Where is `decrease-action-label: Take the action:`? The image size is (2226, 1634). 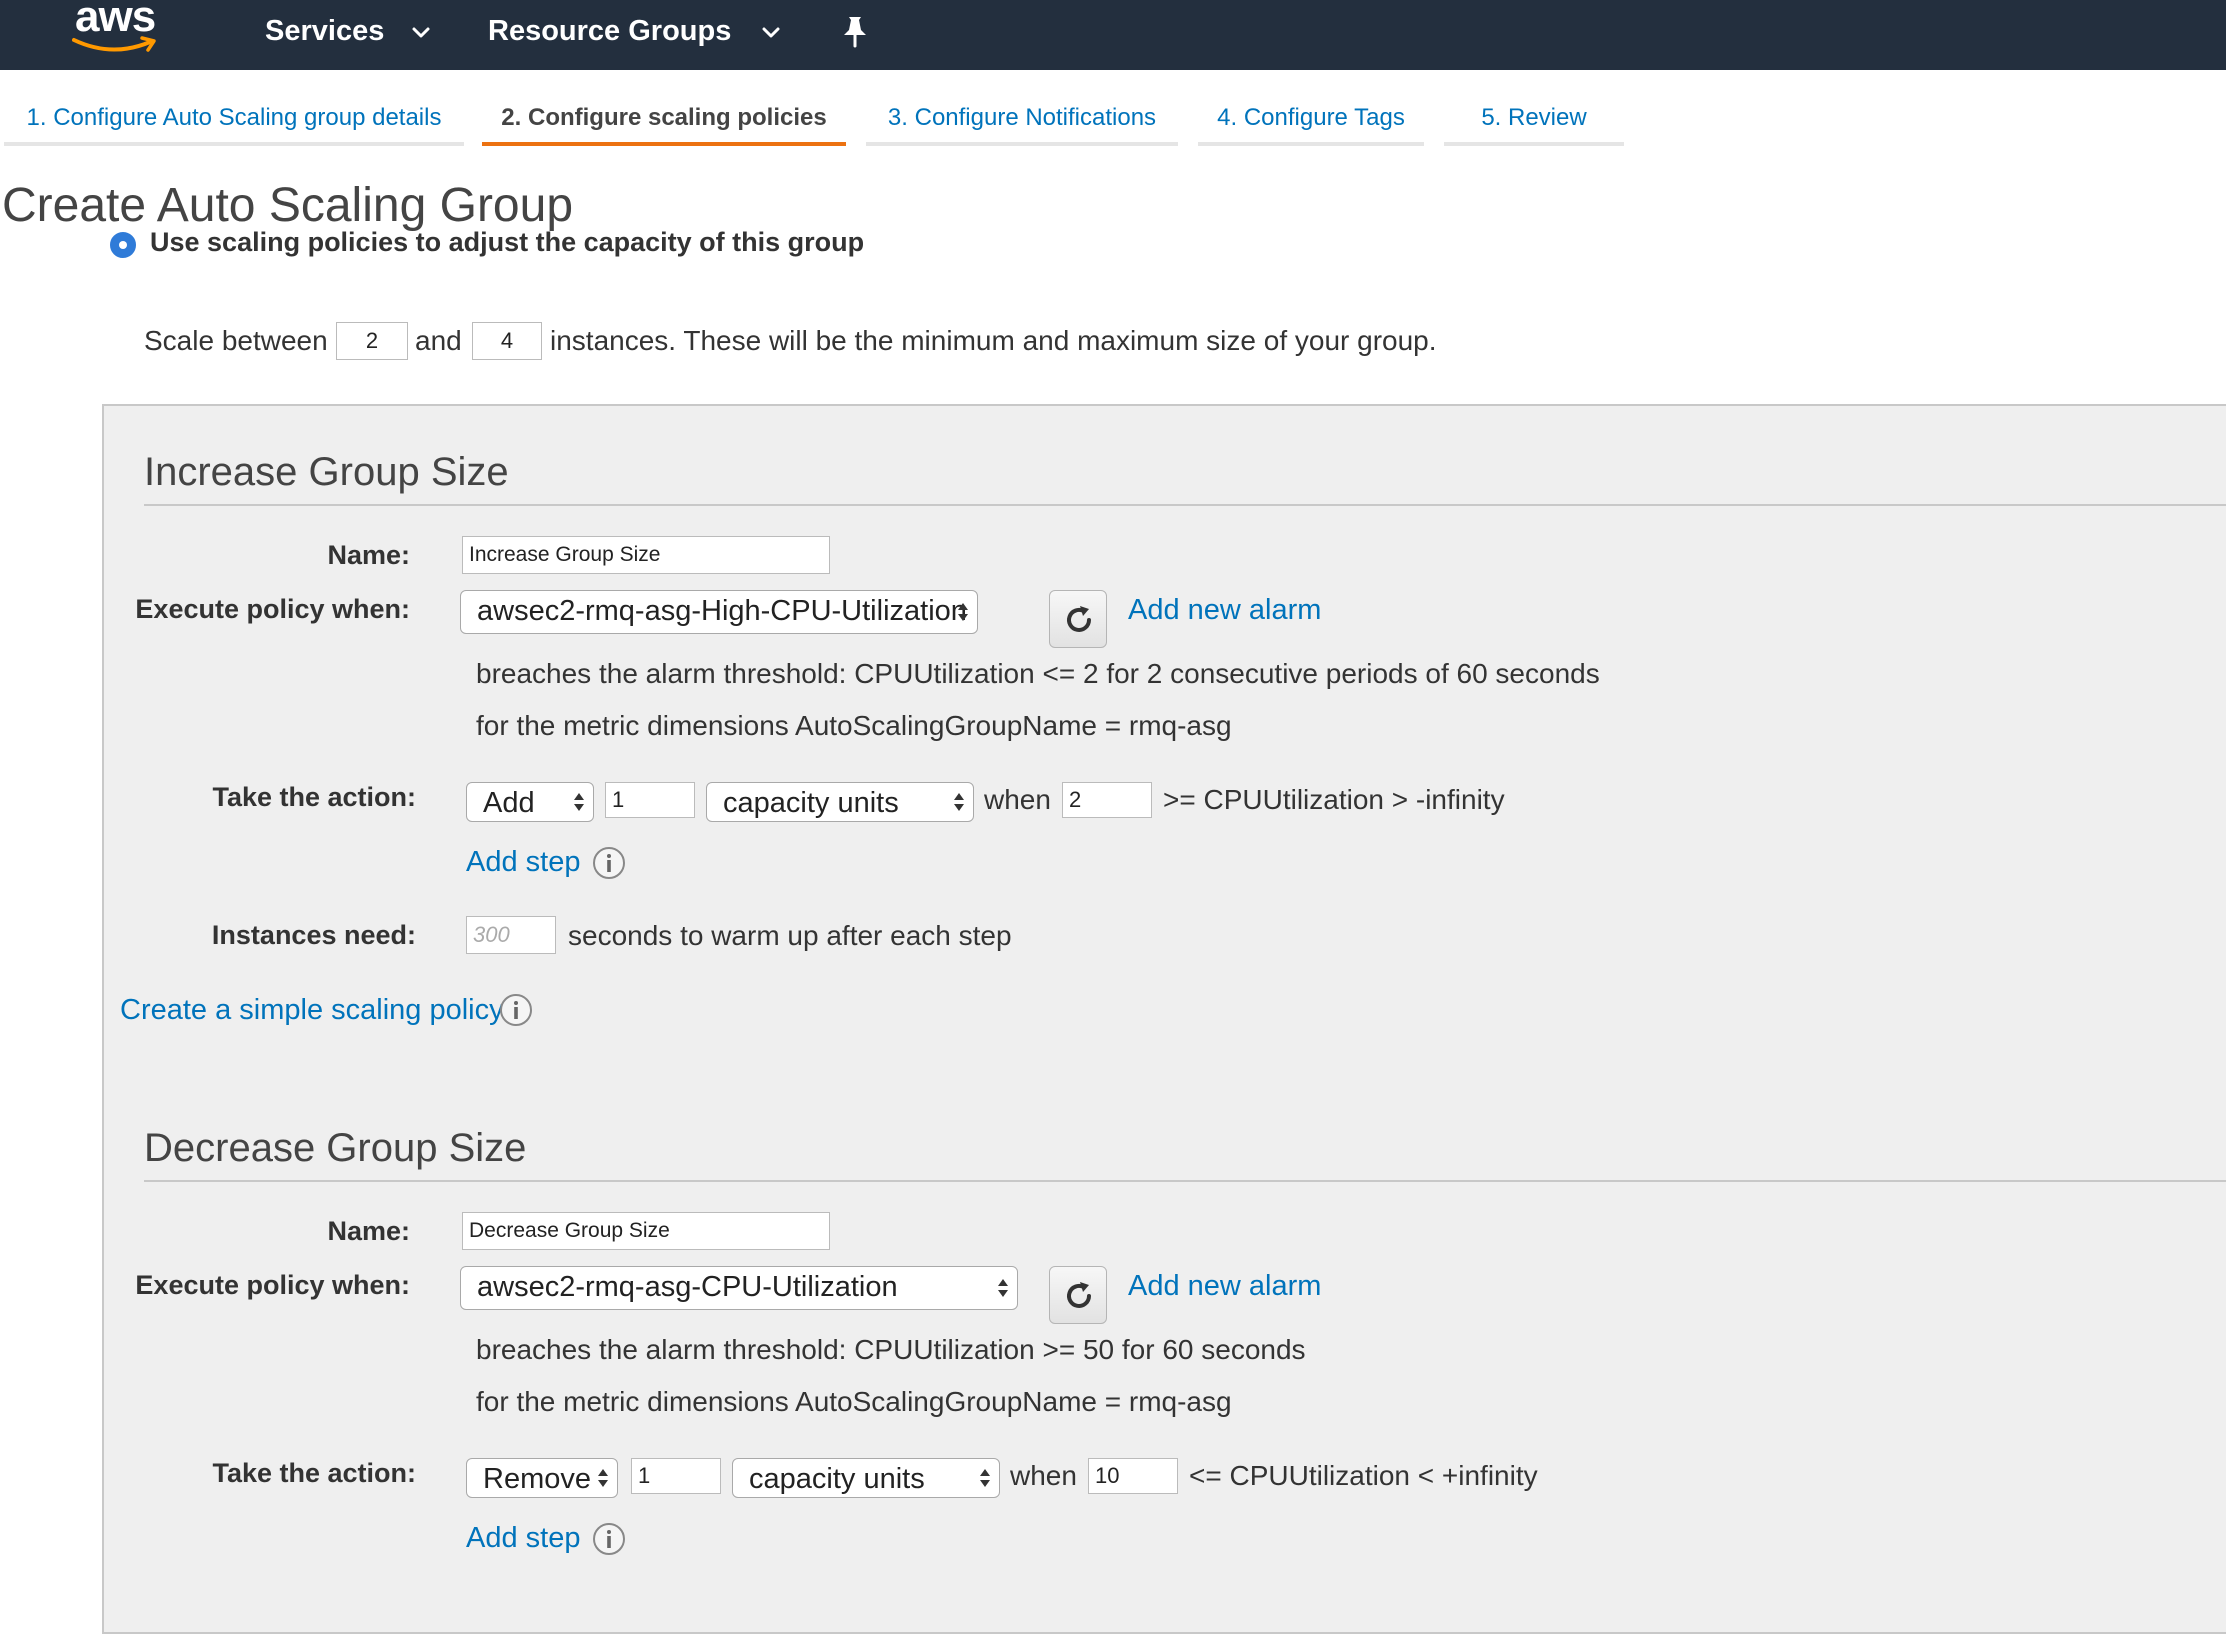 decrease-action-label: Take the action: is located at coordinates (314, 1473).